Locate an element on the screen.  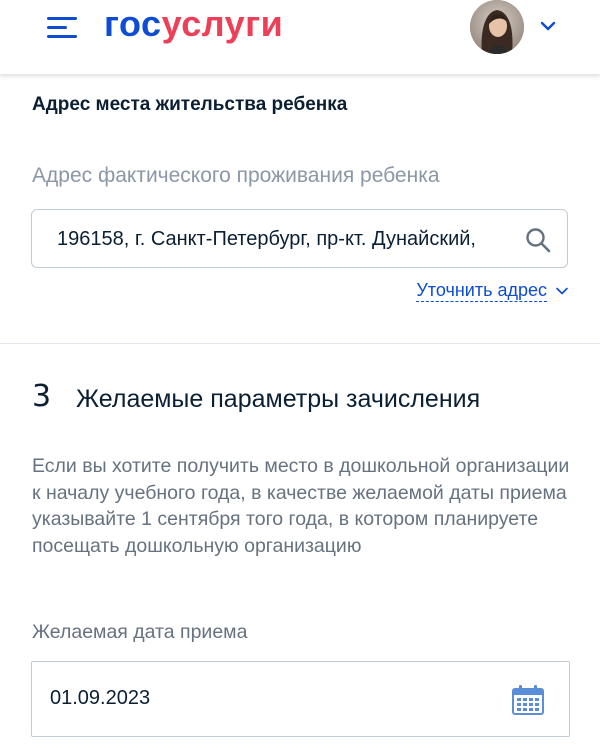
section-divider is located at coordinates (300, 343).